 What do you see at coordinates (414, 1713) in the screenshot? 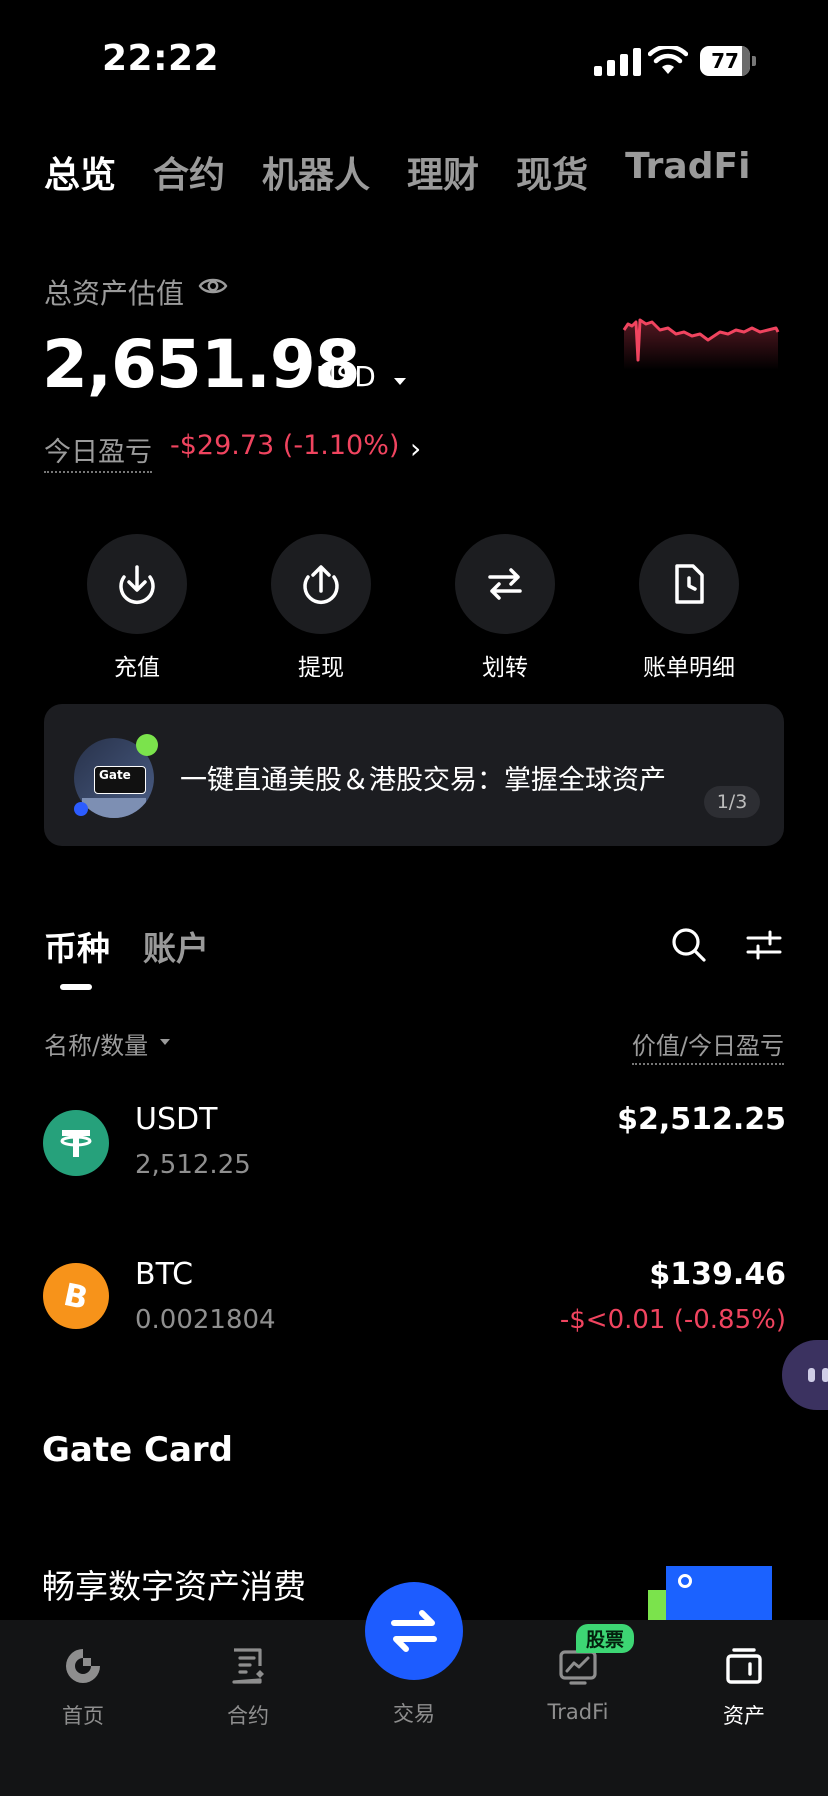
I see `nav-trade-label: 交易` at bounding box center [414, 1713].